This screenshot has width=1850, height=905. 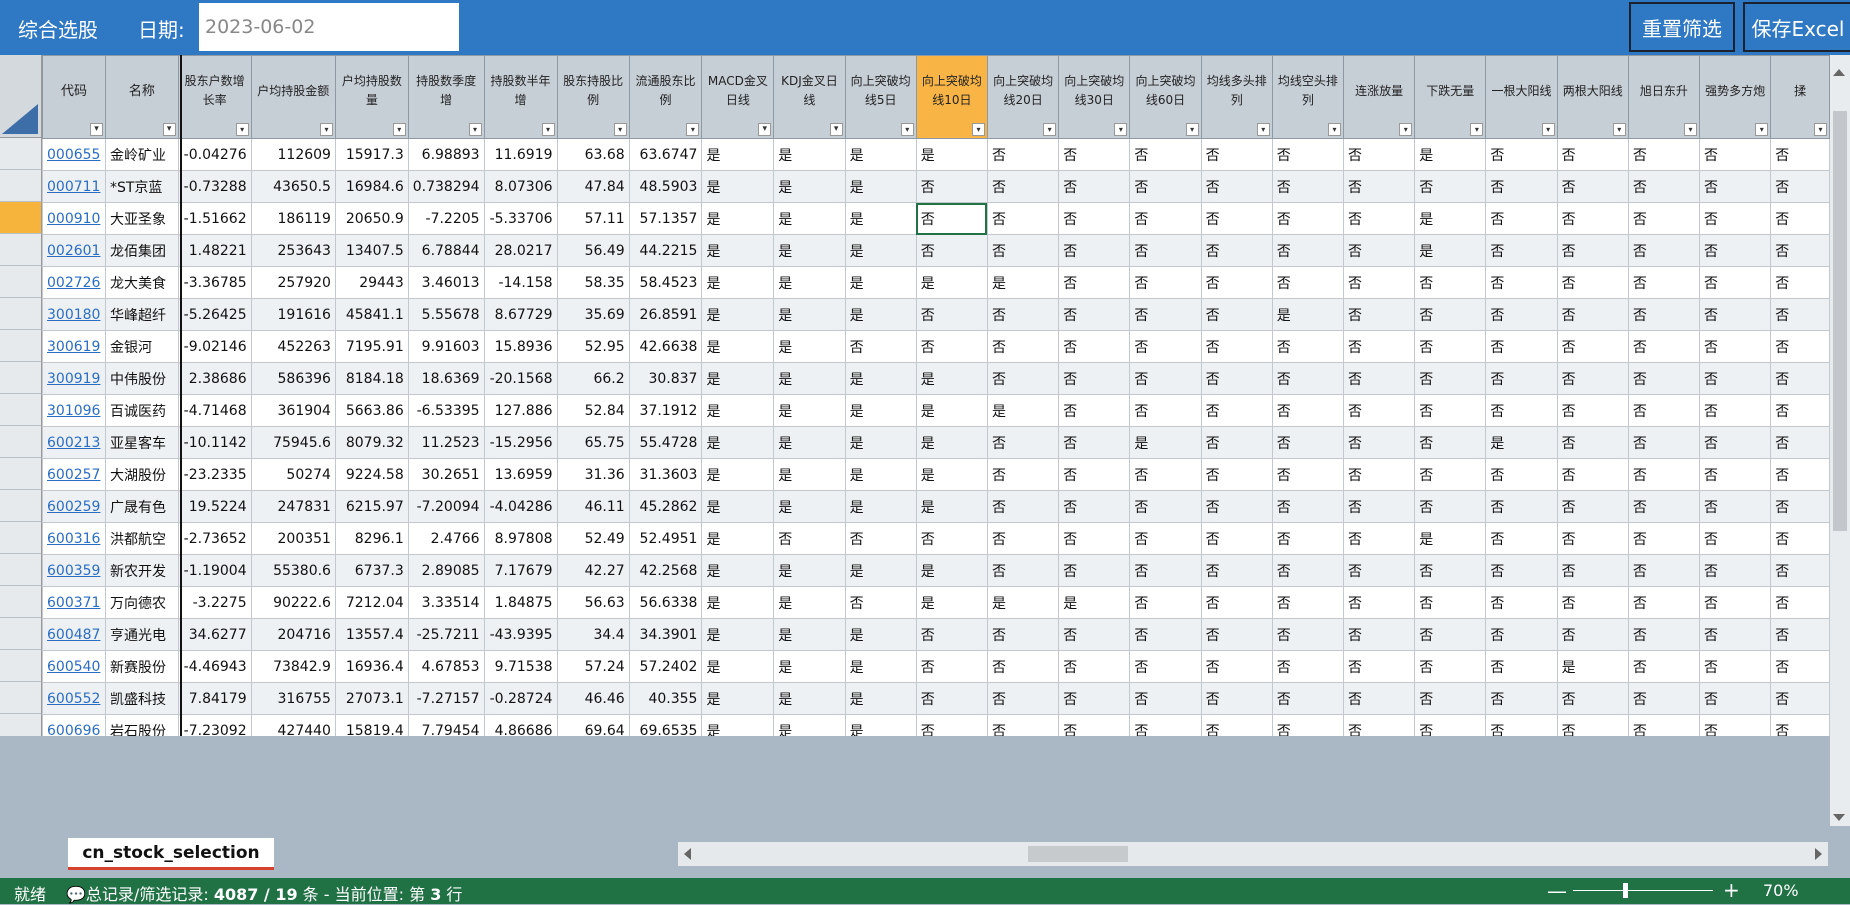 I want to click on save-excel-button: 保存Excel, so click(x=1796, y=27).